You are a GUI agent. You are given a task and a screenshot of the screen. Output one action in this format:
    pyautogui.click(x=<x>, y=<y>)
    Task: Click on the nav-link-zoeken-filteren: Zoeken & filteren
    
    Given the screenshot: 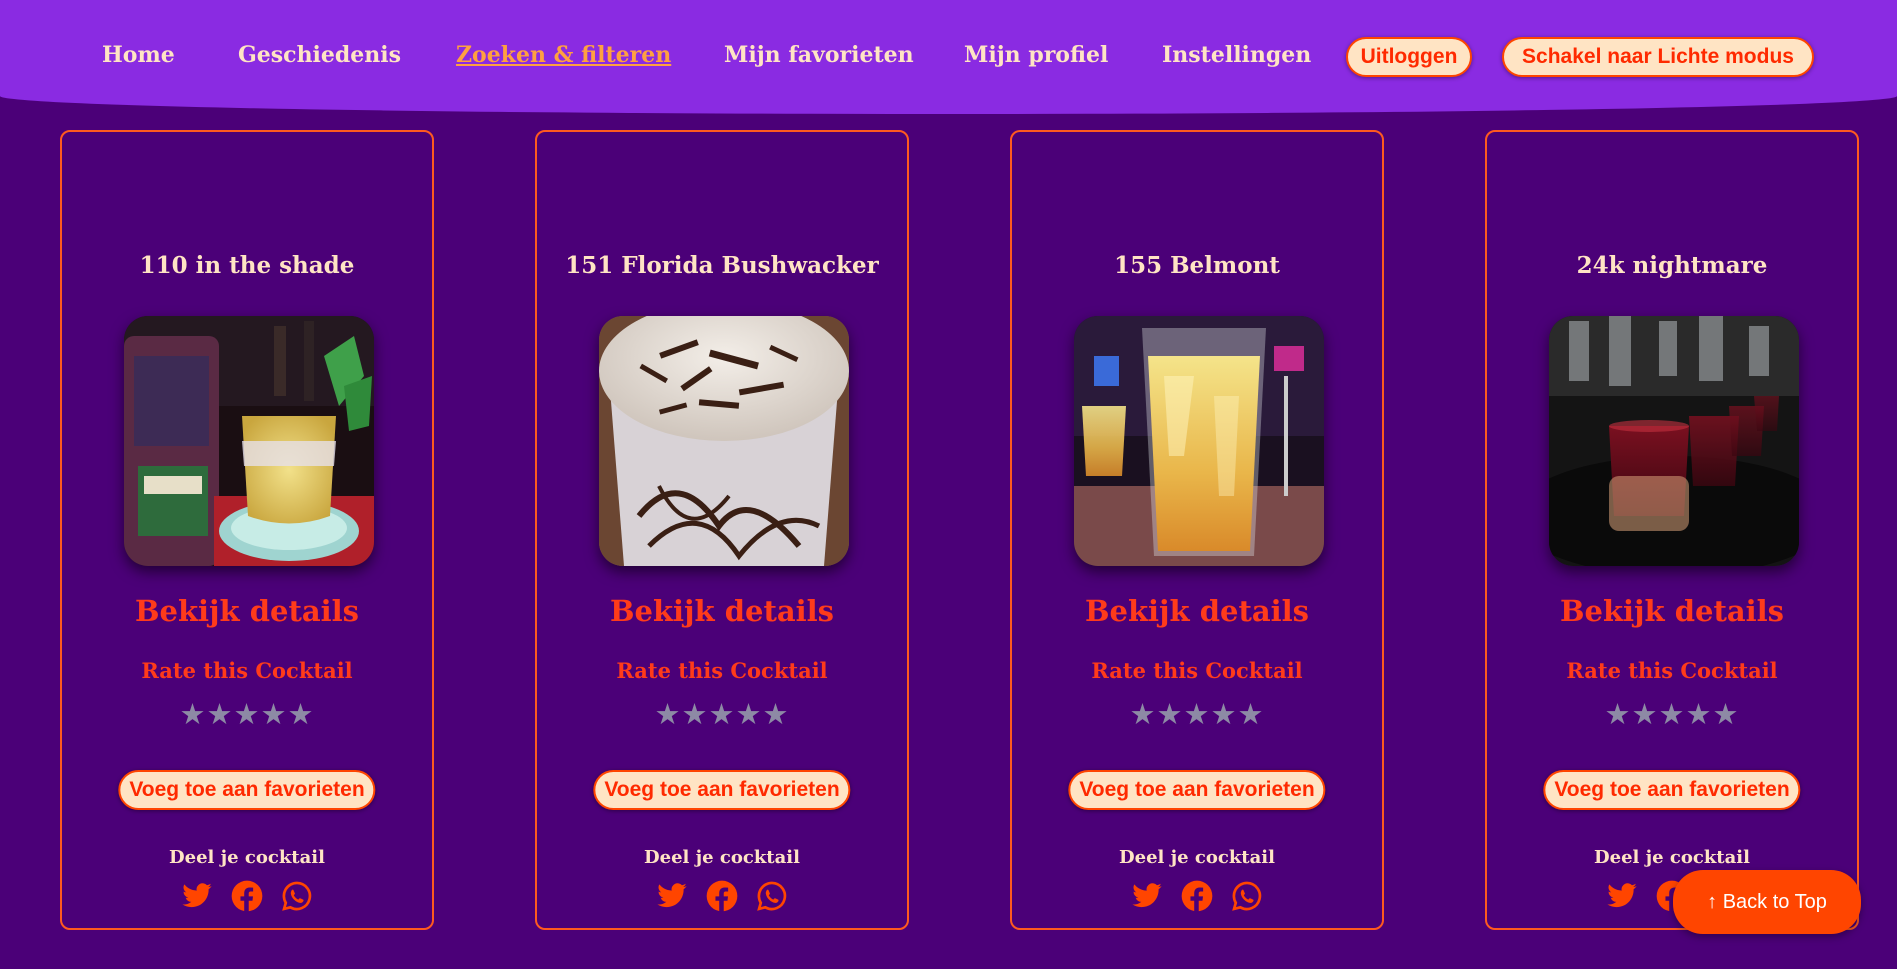 What is the action you would take?
    pyautogui.click(x=563, y=55)
    